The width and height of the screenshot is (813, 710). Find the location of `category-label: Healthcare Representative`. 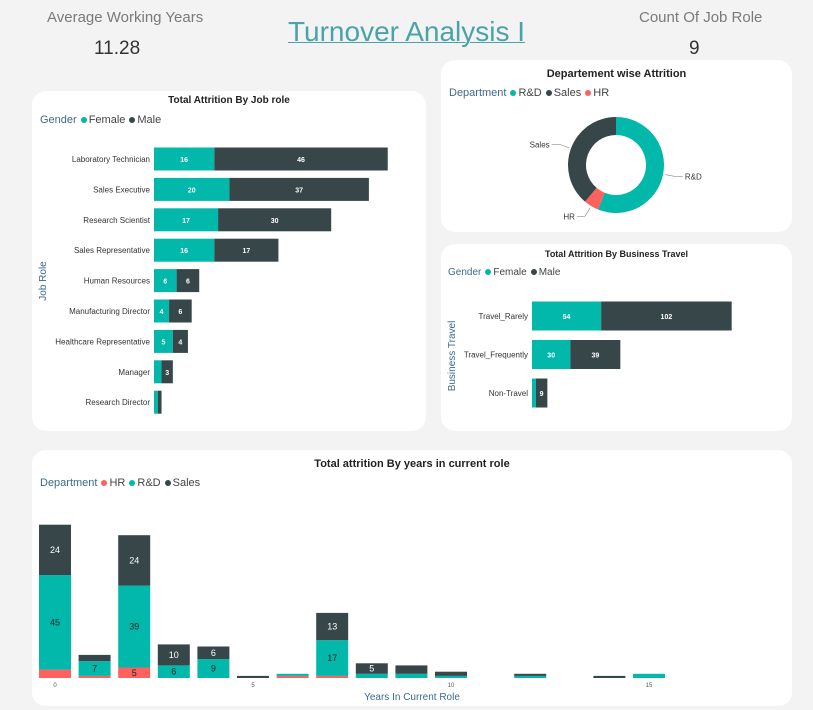

category-label: Healthcare Representative is located at coordinates (102, 341).